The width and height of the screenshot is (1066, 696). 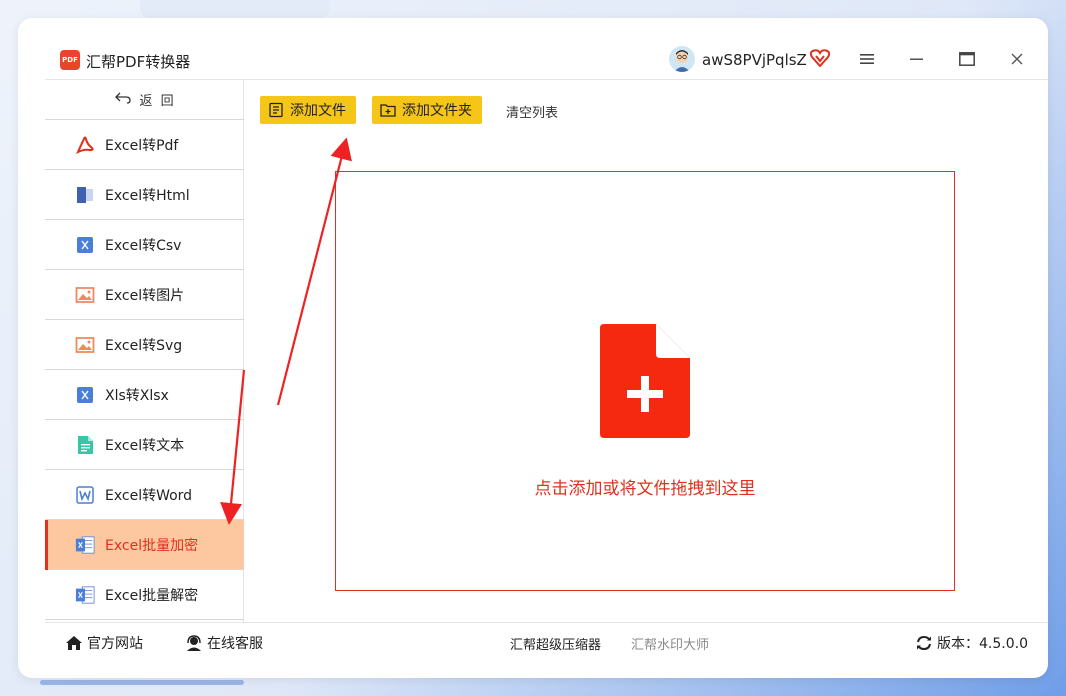 I want to click on sidebar-item-label: Excel转文本, so click(x=145, y=445).